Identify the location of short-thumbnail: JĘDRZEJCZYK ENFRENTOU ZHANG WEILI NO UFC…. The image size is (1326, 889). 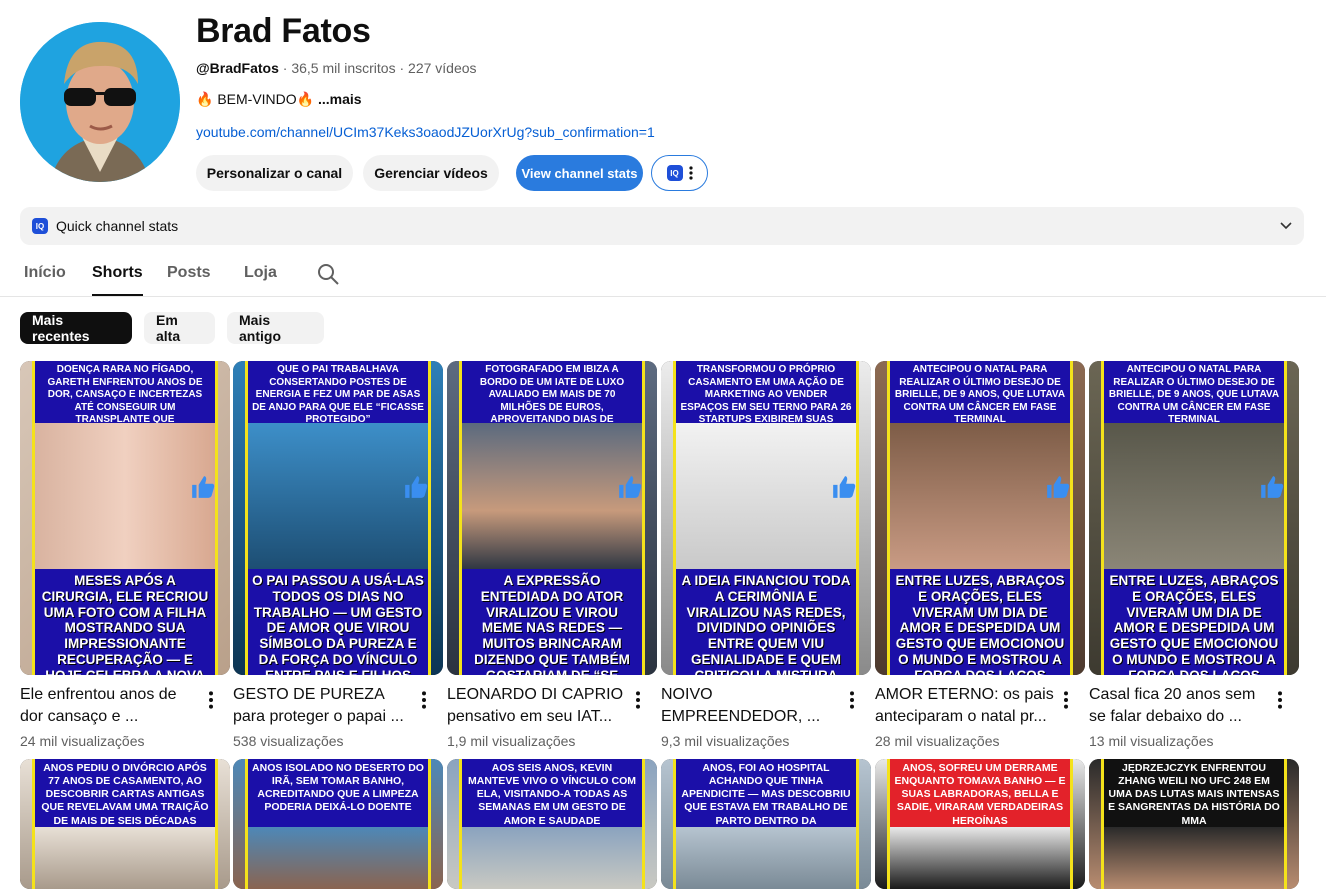
(1194, 824).